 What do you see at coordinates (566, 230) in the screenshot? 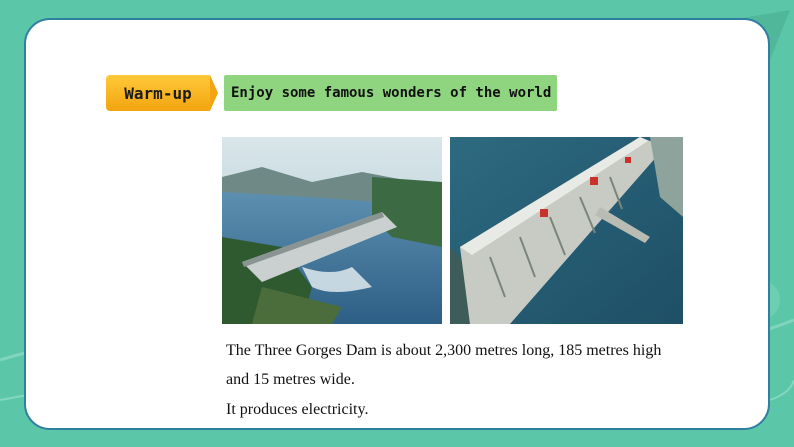
I see `dam-aerial-photo-image` at bounding box center [566, 230].